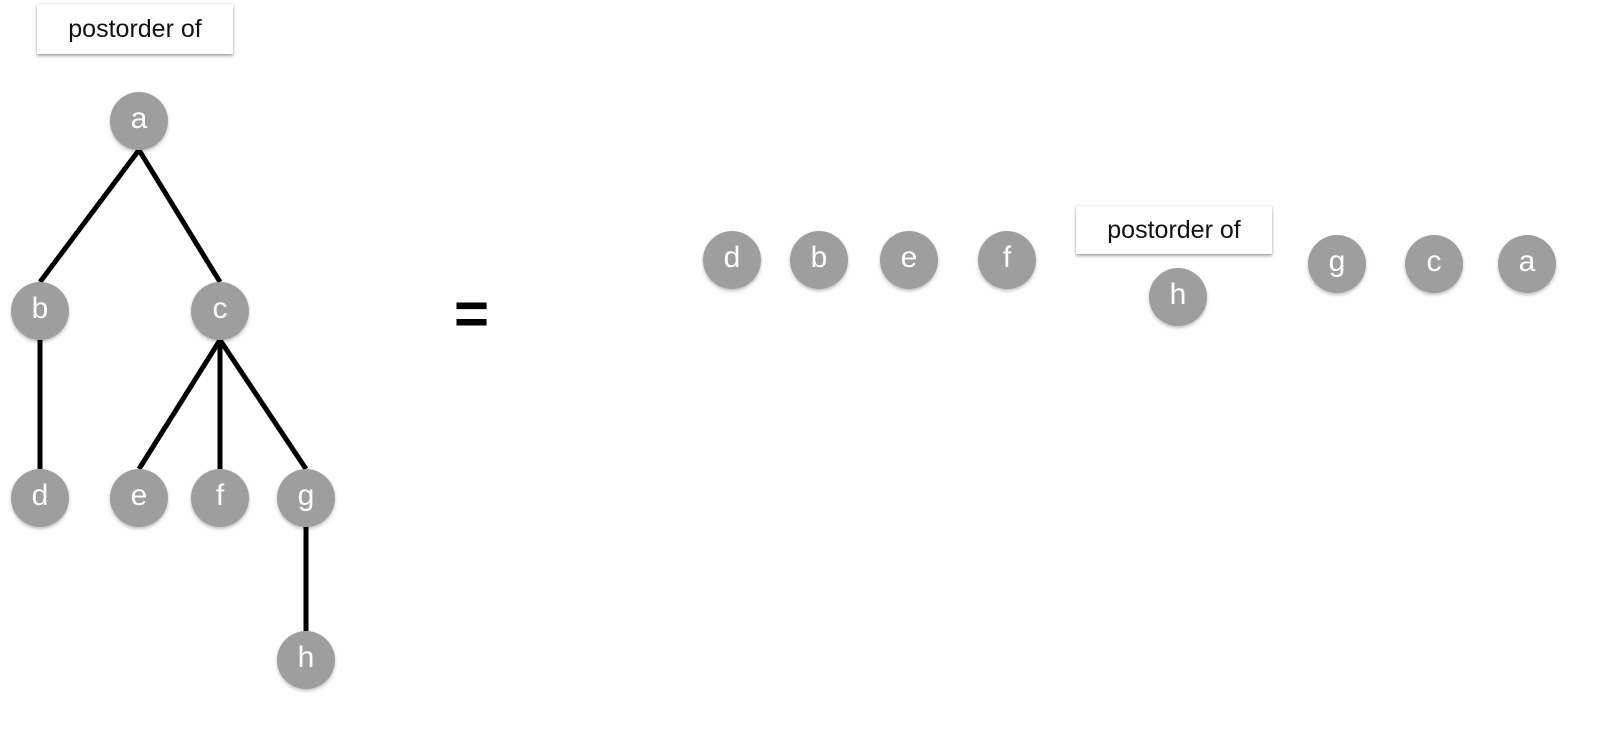 The height and width of the screenshot is (740, 1620). I want to click on tree-node-d: d, so click(40, 498).